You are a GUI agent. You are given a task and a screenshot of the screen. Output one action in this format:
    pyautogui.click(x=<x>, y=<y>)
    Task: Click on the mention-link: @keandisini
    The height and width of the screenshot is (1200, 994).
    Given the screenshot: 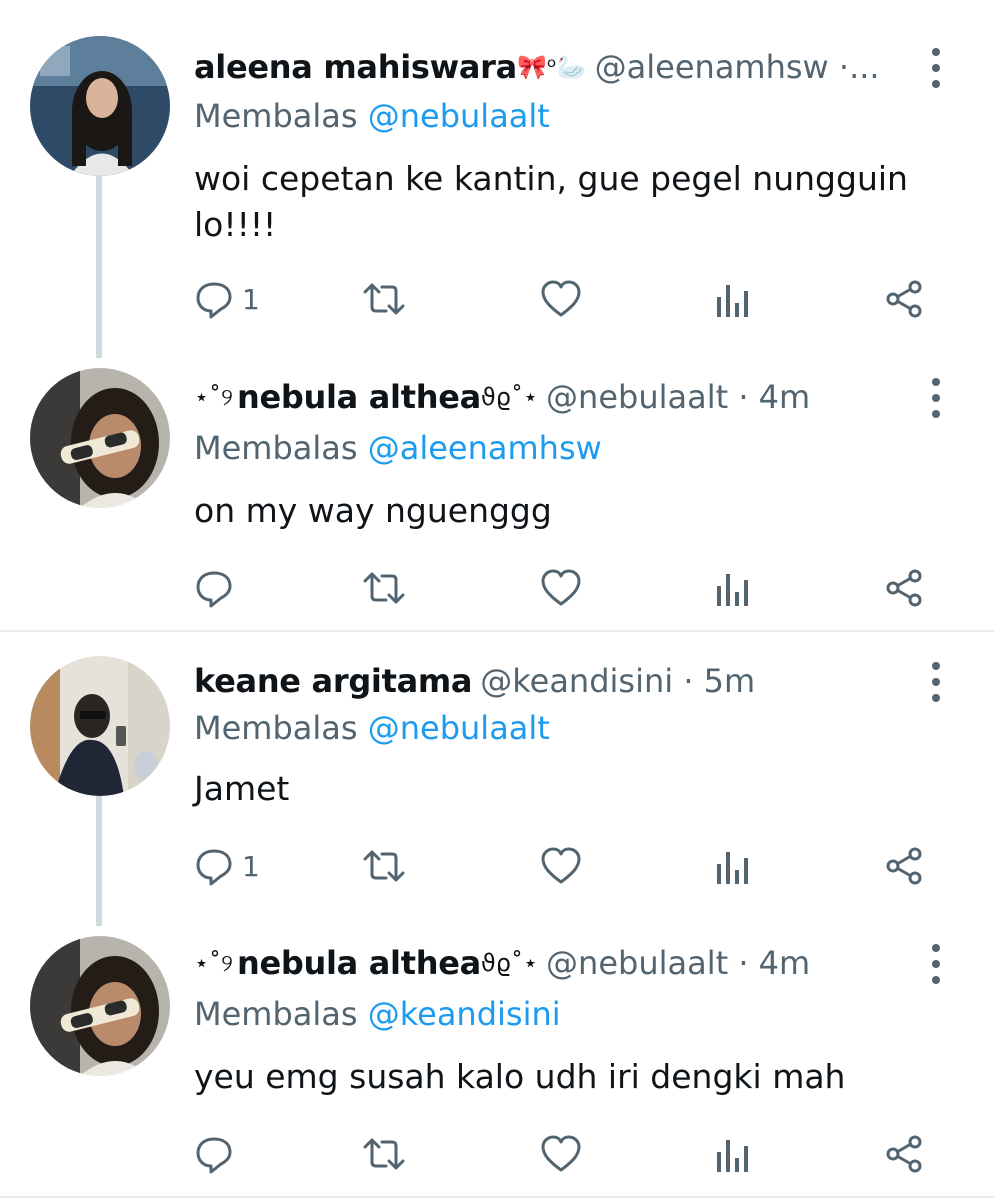 What is the action you would take?
    pyautogui.click(x=464, y=1014)
    